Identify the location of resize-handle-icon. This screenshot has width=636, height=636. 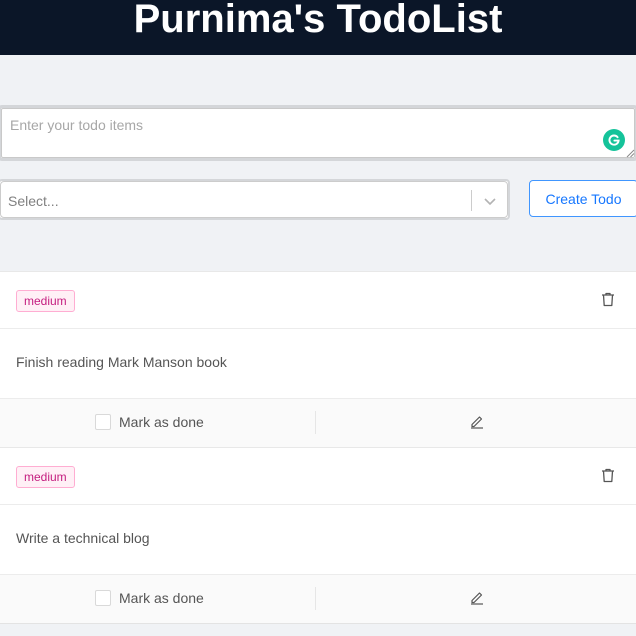
(630, 153).